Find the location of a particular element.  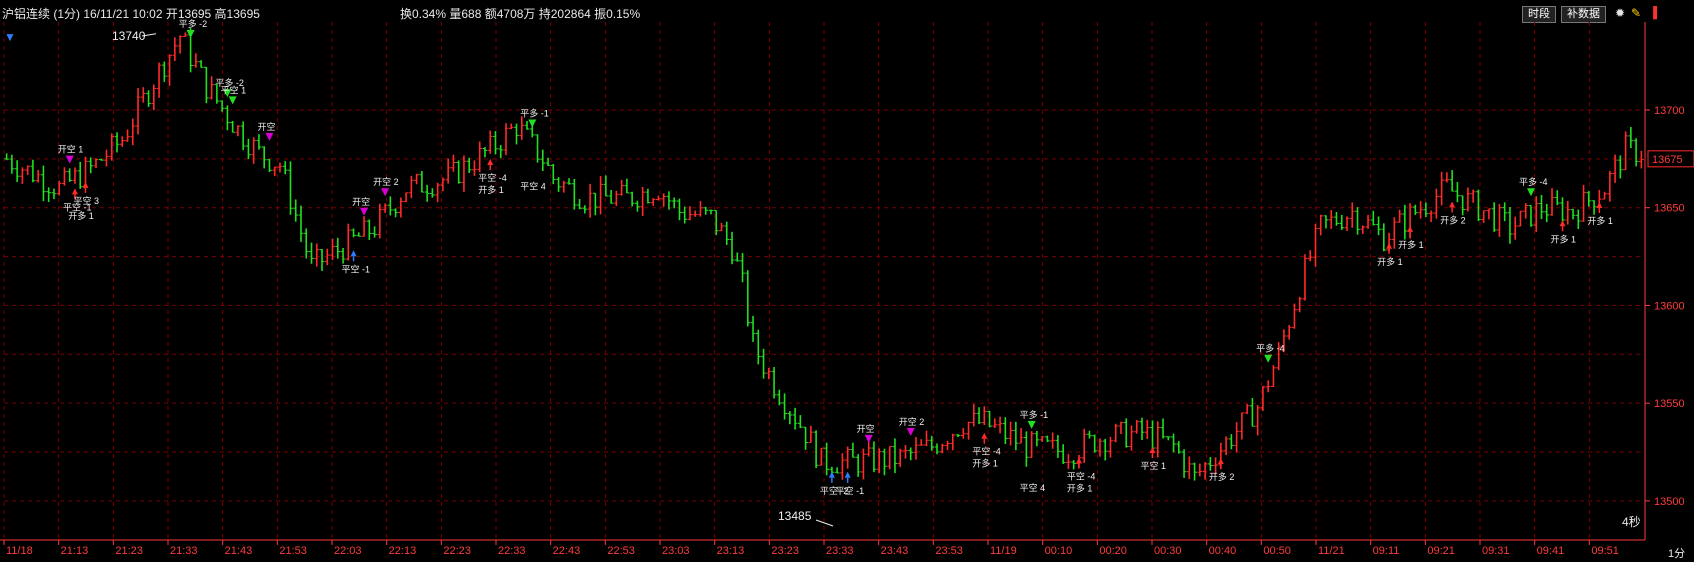

x-tick-label: 22:53 is located at coordinates (621, 551).